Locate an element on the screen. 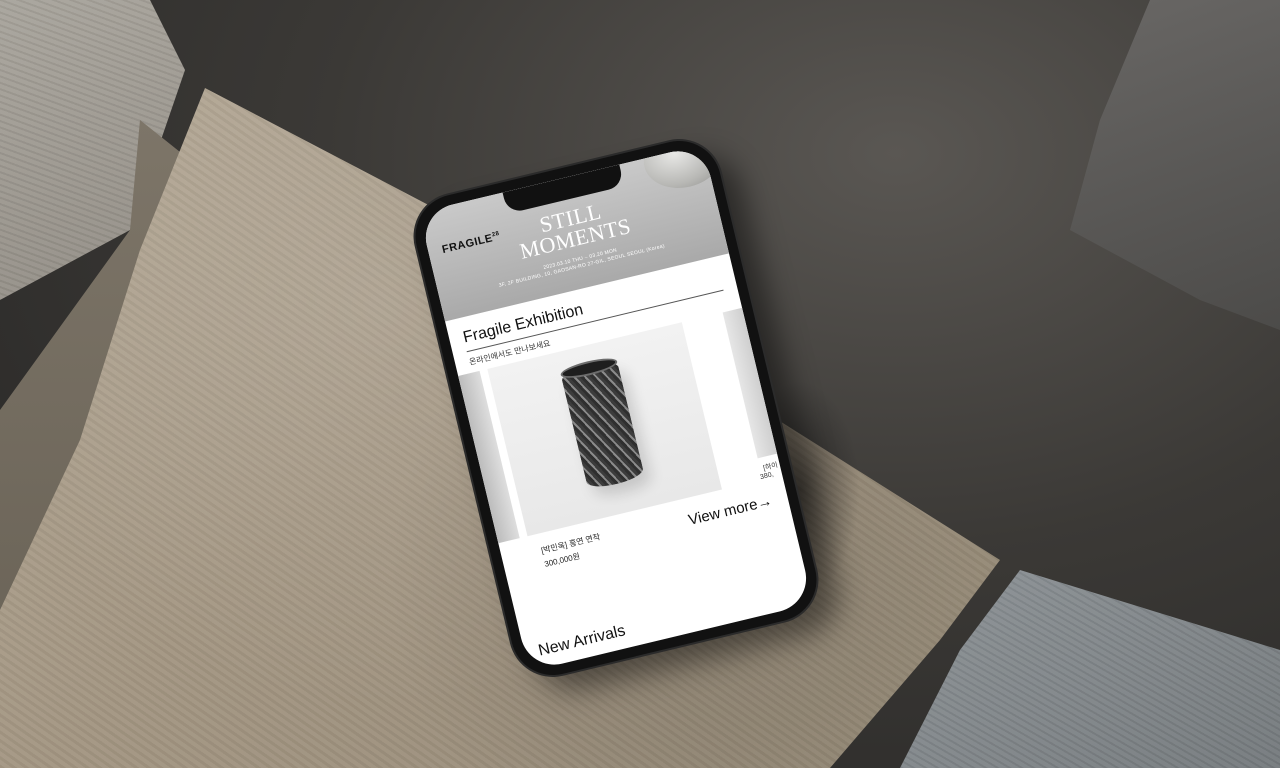  product-card-next is located at coordinates (750, 383).